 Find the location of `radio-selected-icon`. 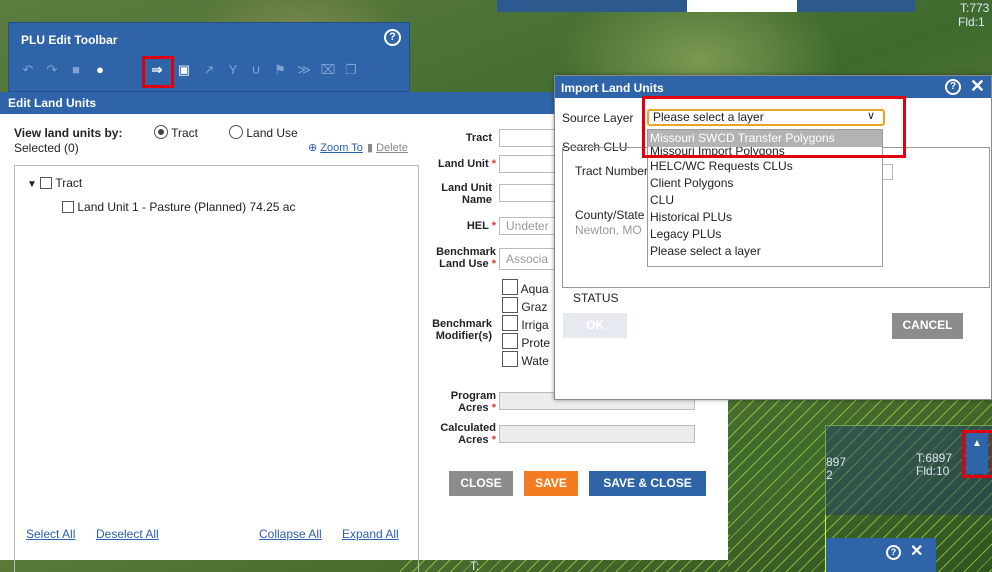

radio-selected-icon is located at coordinates (161, 132).